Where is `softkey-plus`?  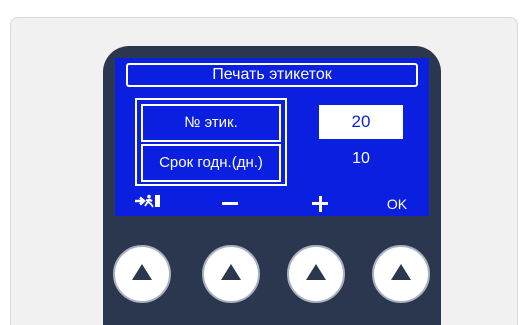 softkey-plus is located at coordinates (320, 204).